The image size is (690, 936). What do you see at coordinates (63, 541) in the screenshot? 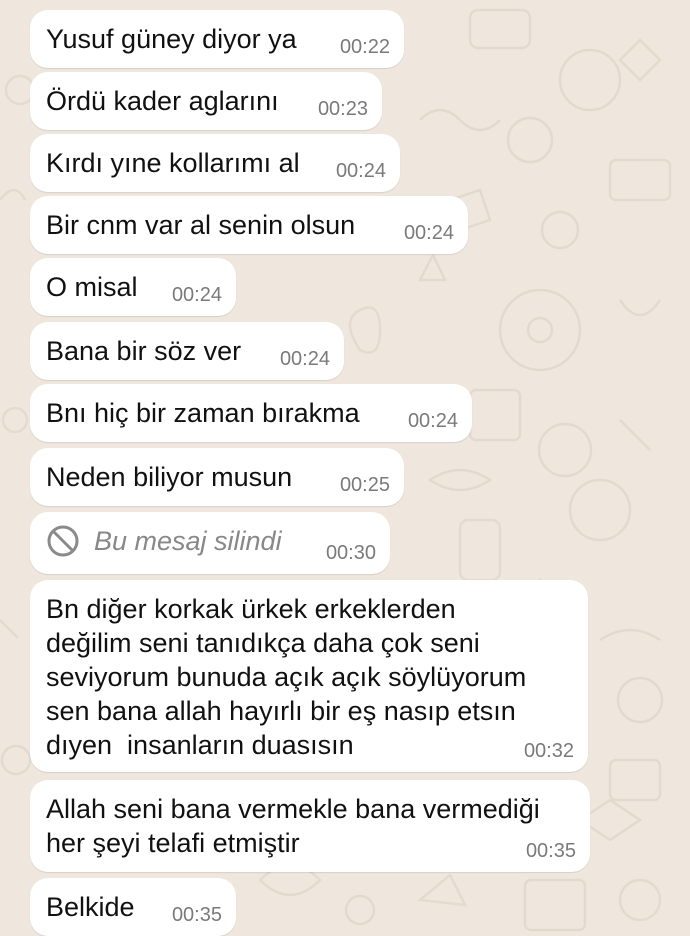
I see `deleted-message-icon` at bounding box center [63, 541].